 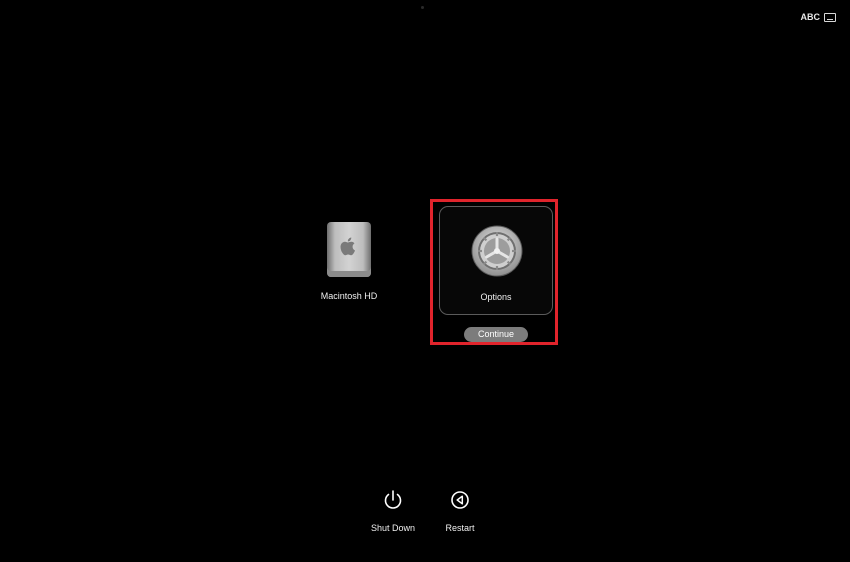 I want to click on options-label: Options, so click(x=496, y=297).